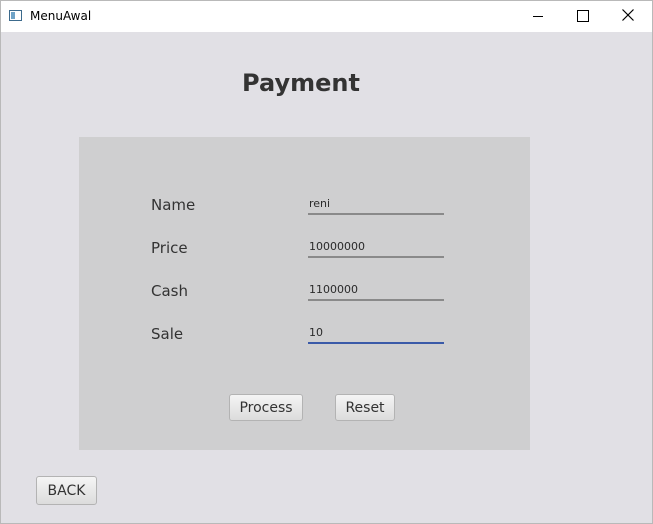  Describe the element at coordinates (15, 15) in the screenshot. I see `app-window-icon` at that location.